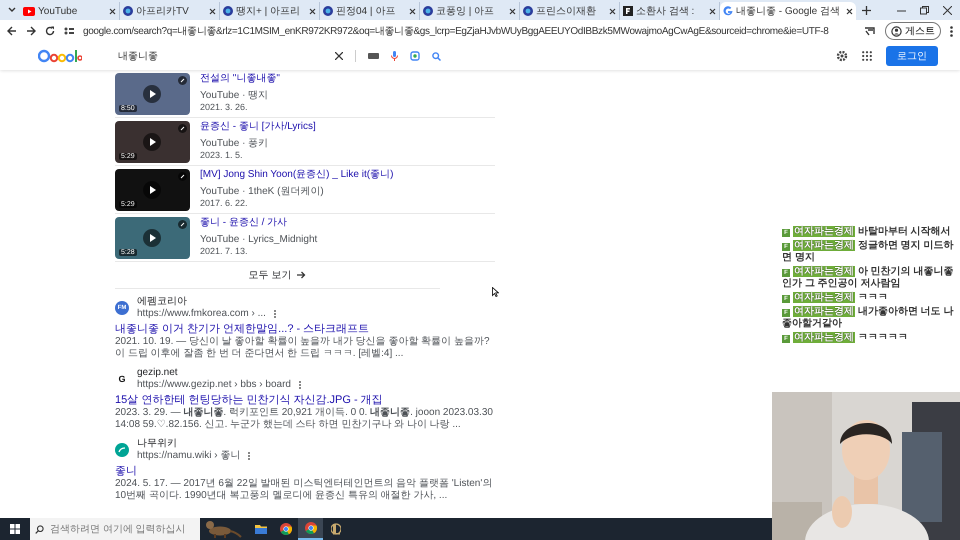 This screenshot has width=960, height=540. I want to click on new-tab-icon, so click(866, 10).